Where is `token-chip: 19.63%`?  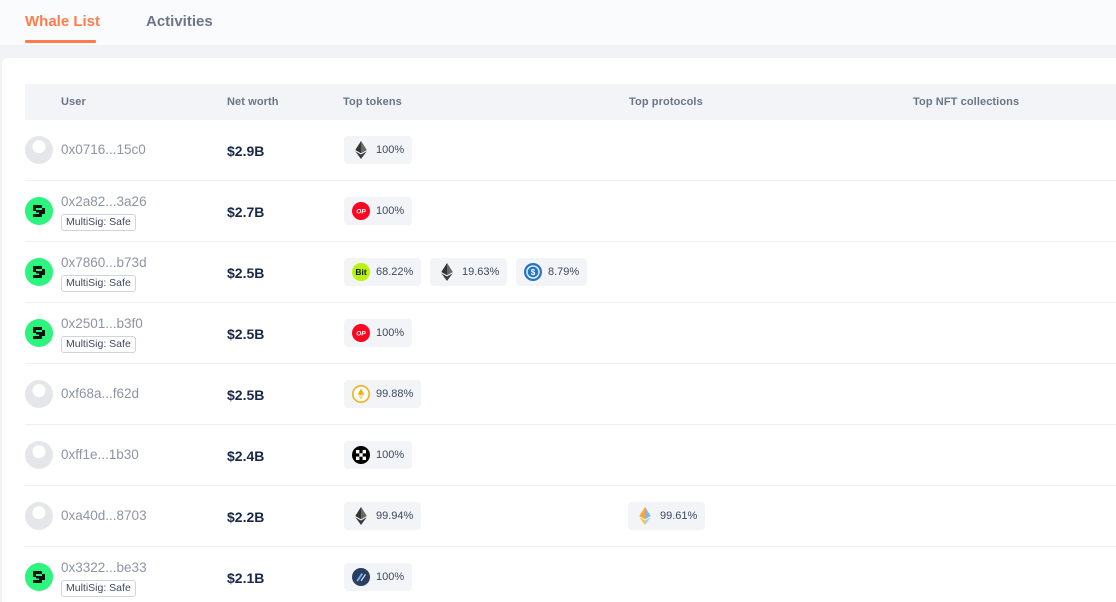 token-chip: 19.63% is located at coordinates (469, 272).